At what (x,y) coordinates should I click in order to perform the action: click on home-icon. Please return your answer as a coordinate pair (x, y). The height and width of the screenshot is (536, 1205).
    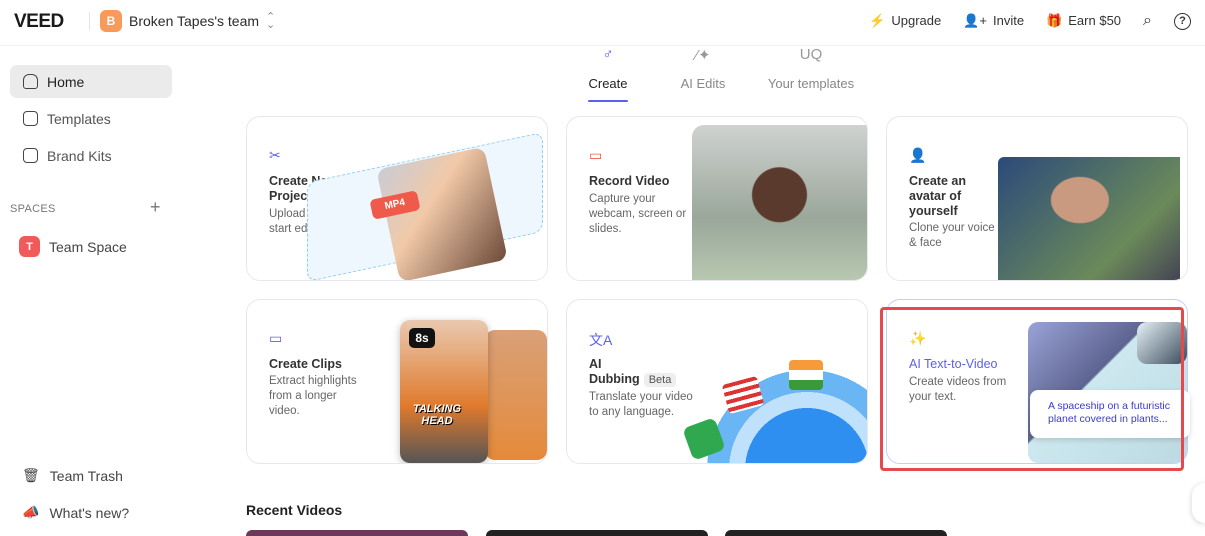
    Looking at the image, I should click on (30, 81).